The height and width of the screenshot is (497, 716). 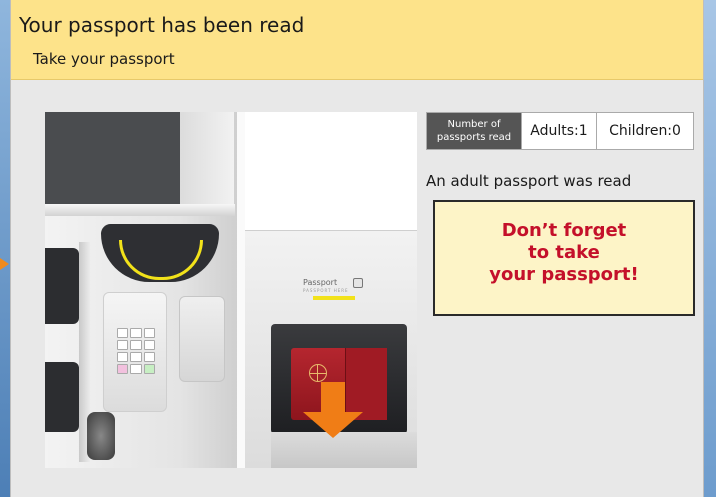 I want to click on passport-fine-text: PASSPORT HERE, so click(x=326, y=290).